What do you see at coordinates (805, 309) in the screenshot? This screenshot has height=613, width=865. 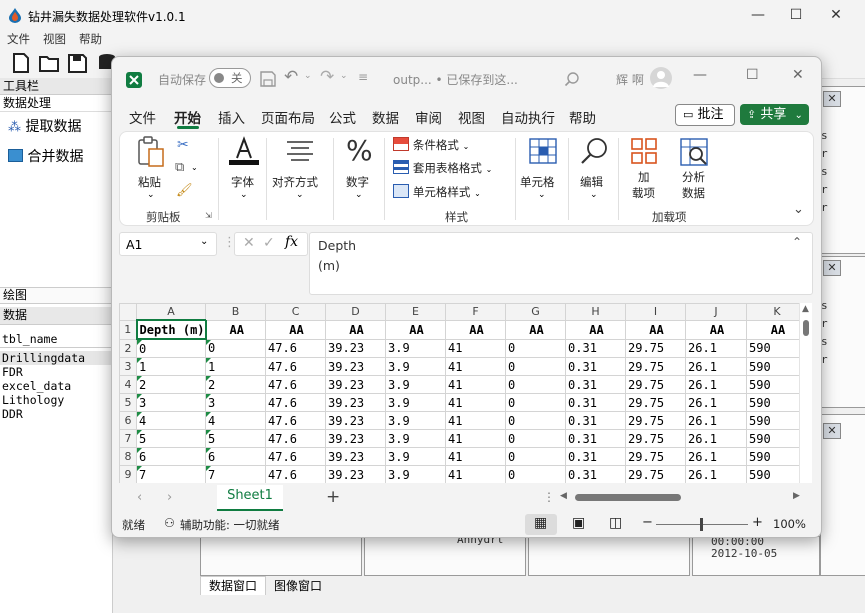 I see `scroll-up-icon: ▲` at bounding box center [805, 309].